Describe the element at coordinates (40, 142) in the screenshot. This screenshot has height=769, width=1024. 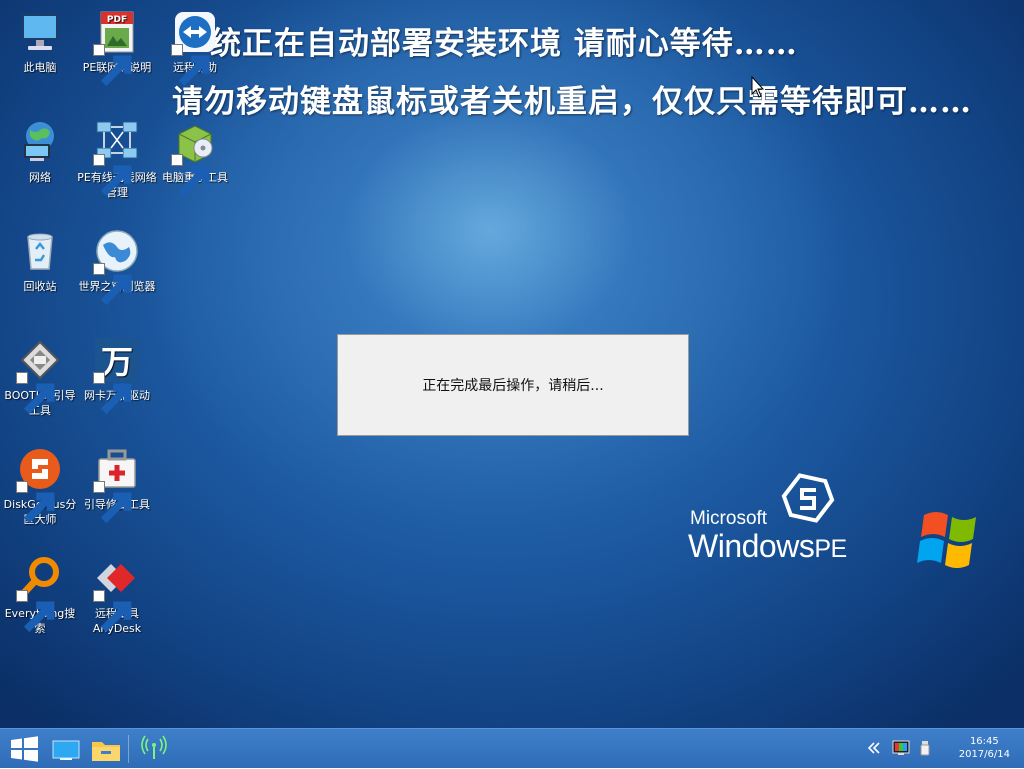
I see `network-globe-icon` at that location.